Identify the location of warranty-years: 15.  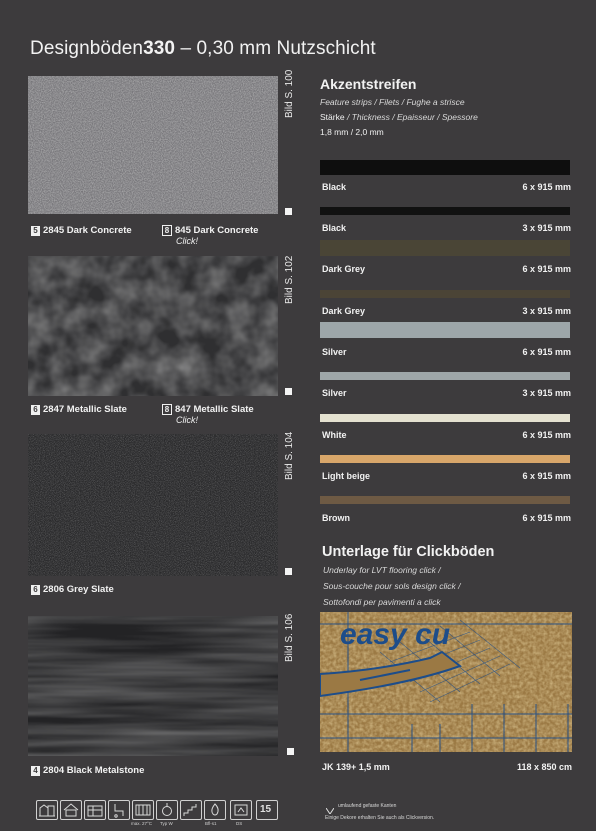
(266, 809).